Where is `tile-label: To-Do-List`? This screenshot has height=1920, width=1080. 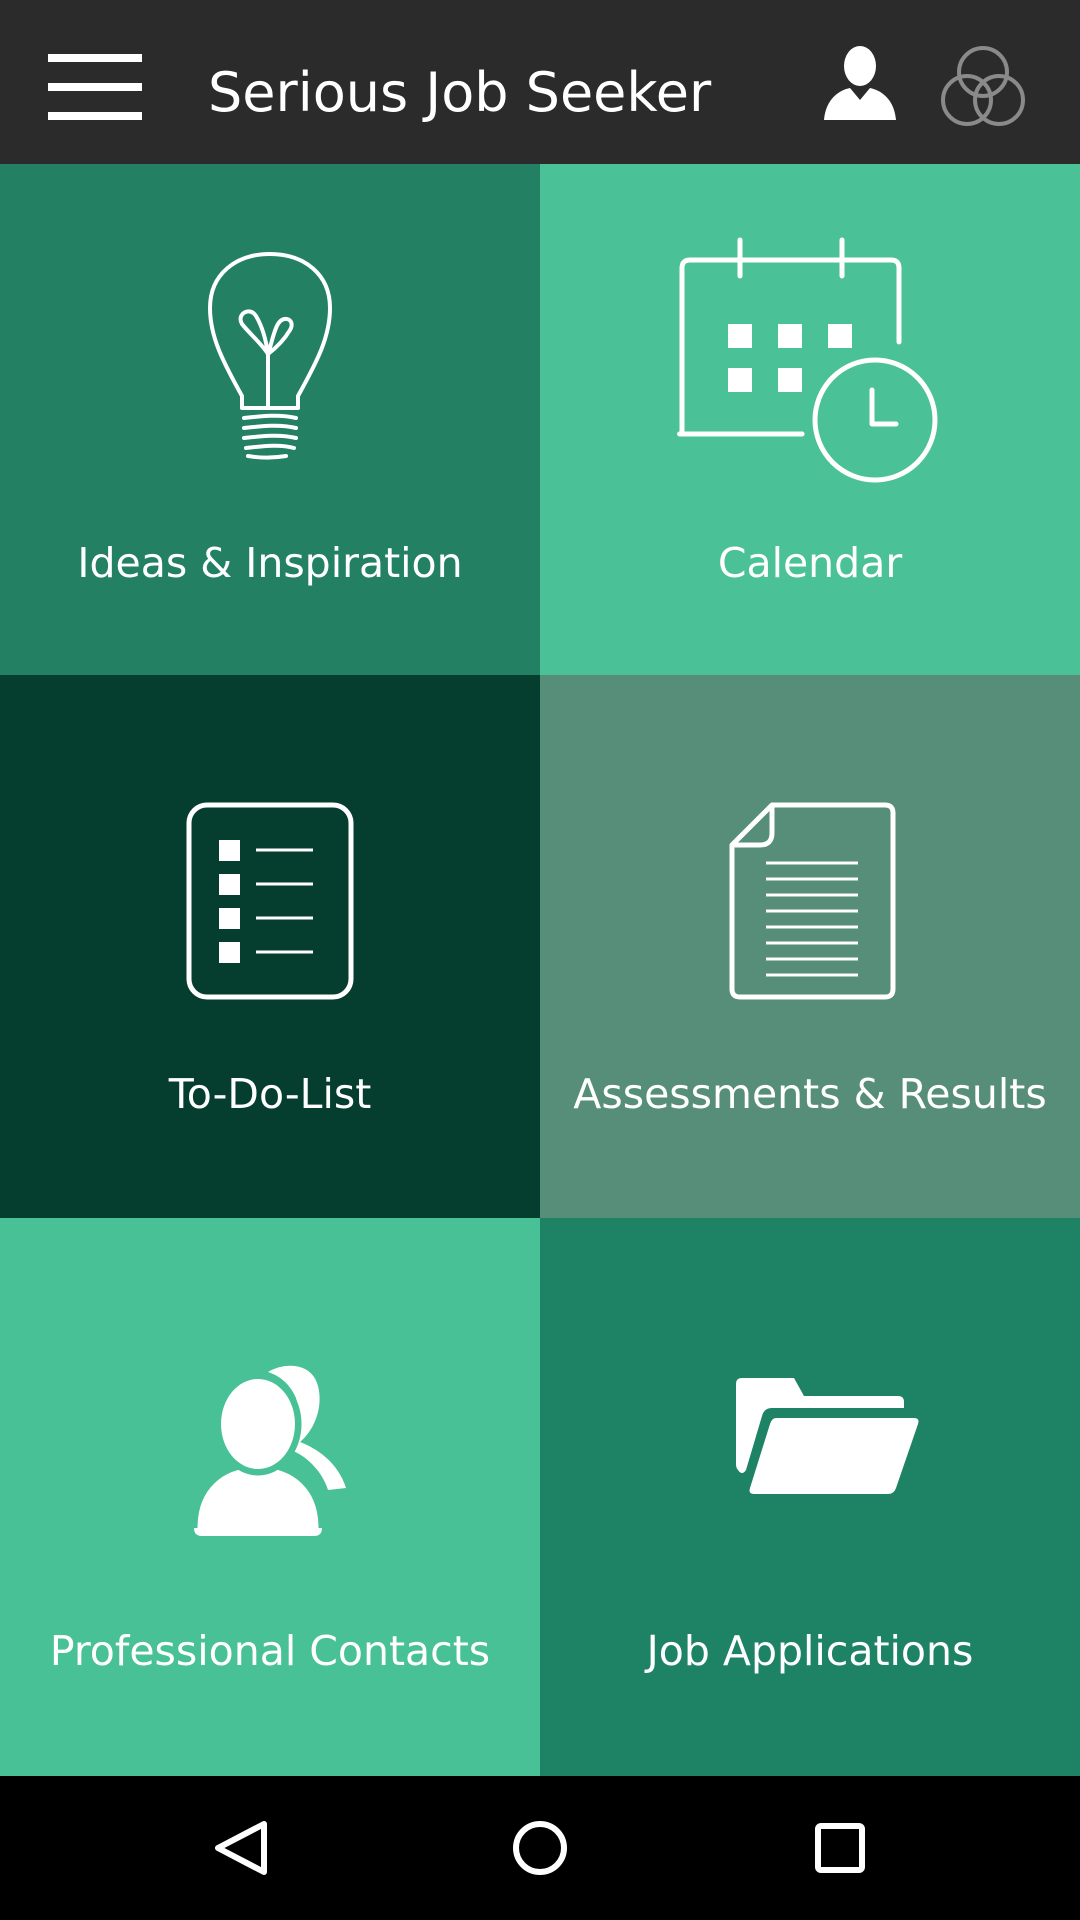 tile-label: To-Do-List is located at coordinates (270, 1094).